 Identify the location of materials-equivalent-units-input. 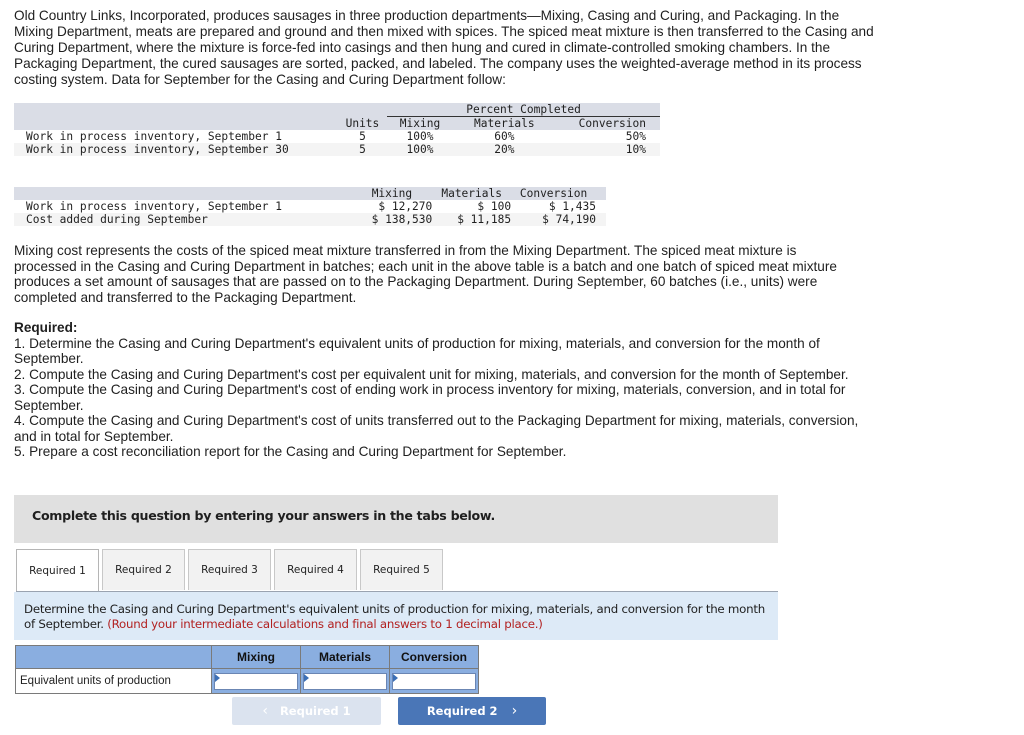
(345, 681).